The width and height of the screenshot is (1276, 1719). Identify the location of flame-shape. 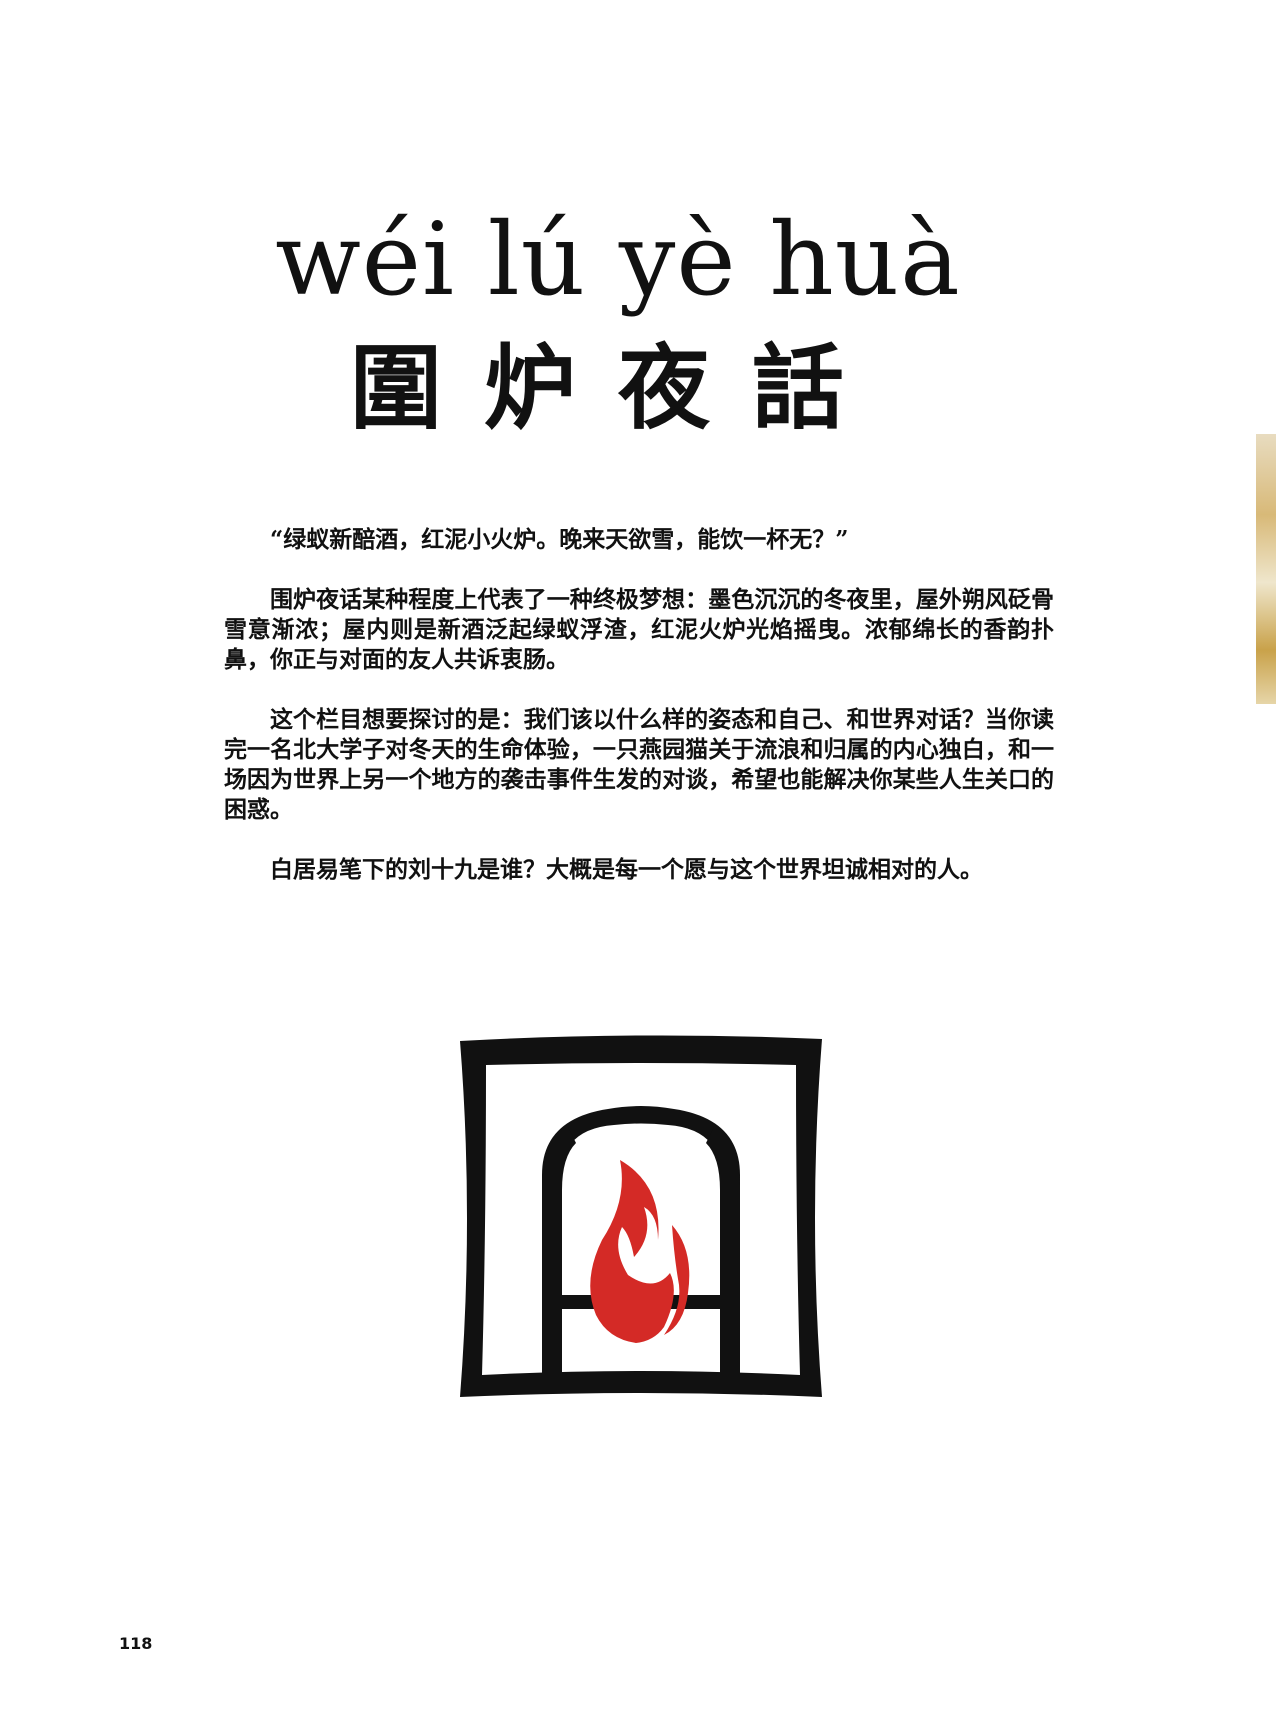
(640, 1251).